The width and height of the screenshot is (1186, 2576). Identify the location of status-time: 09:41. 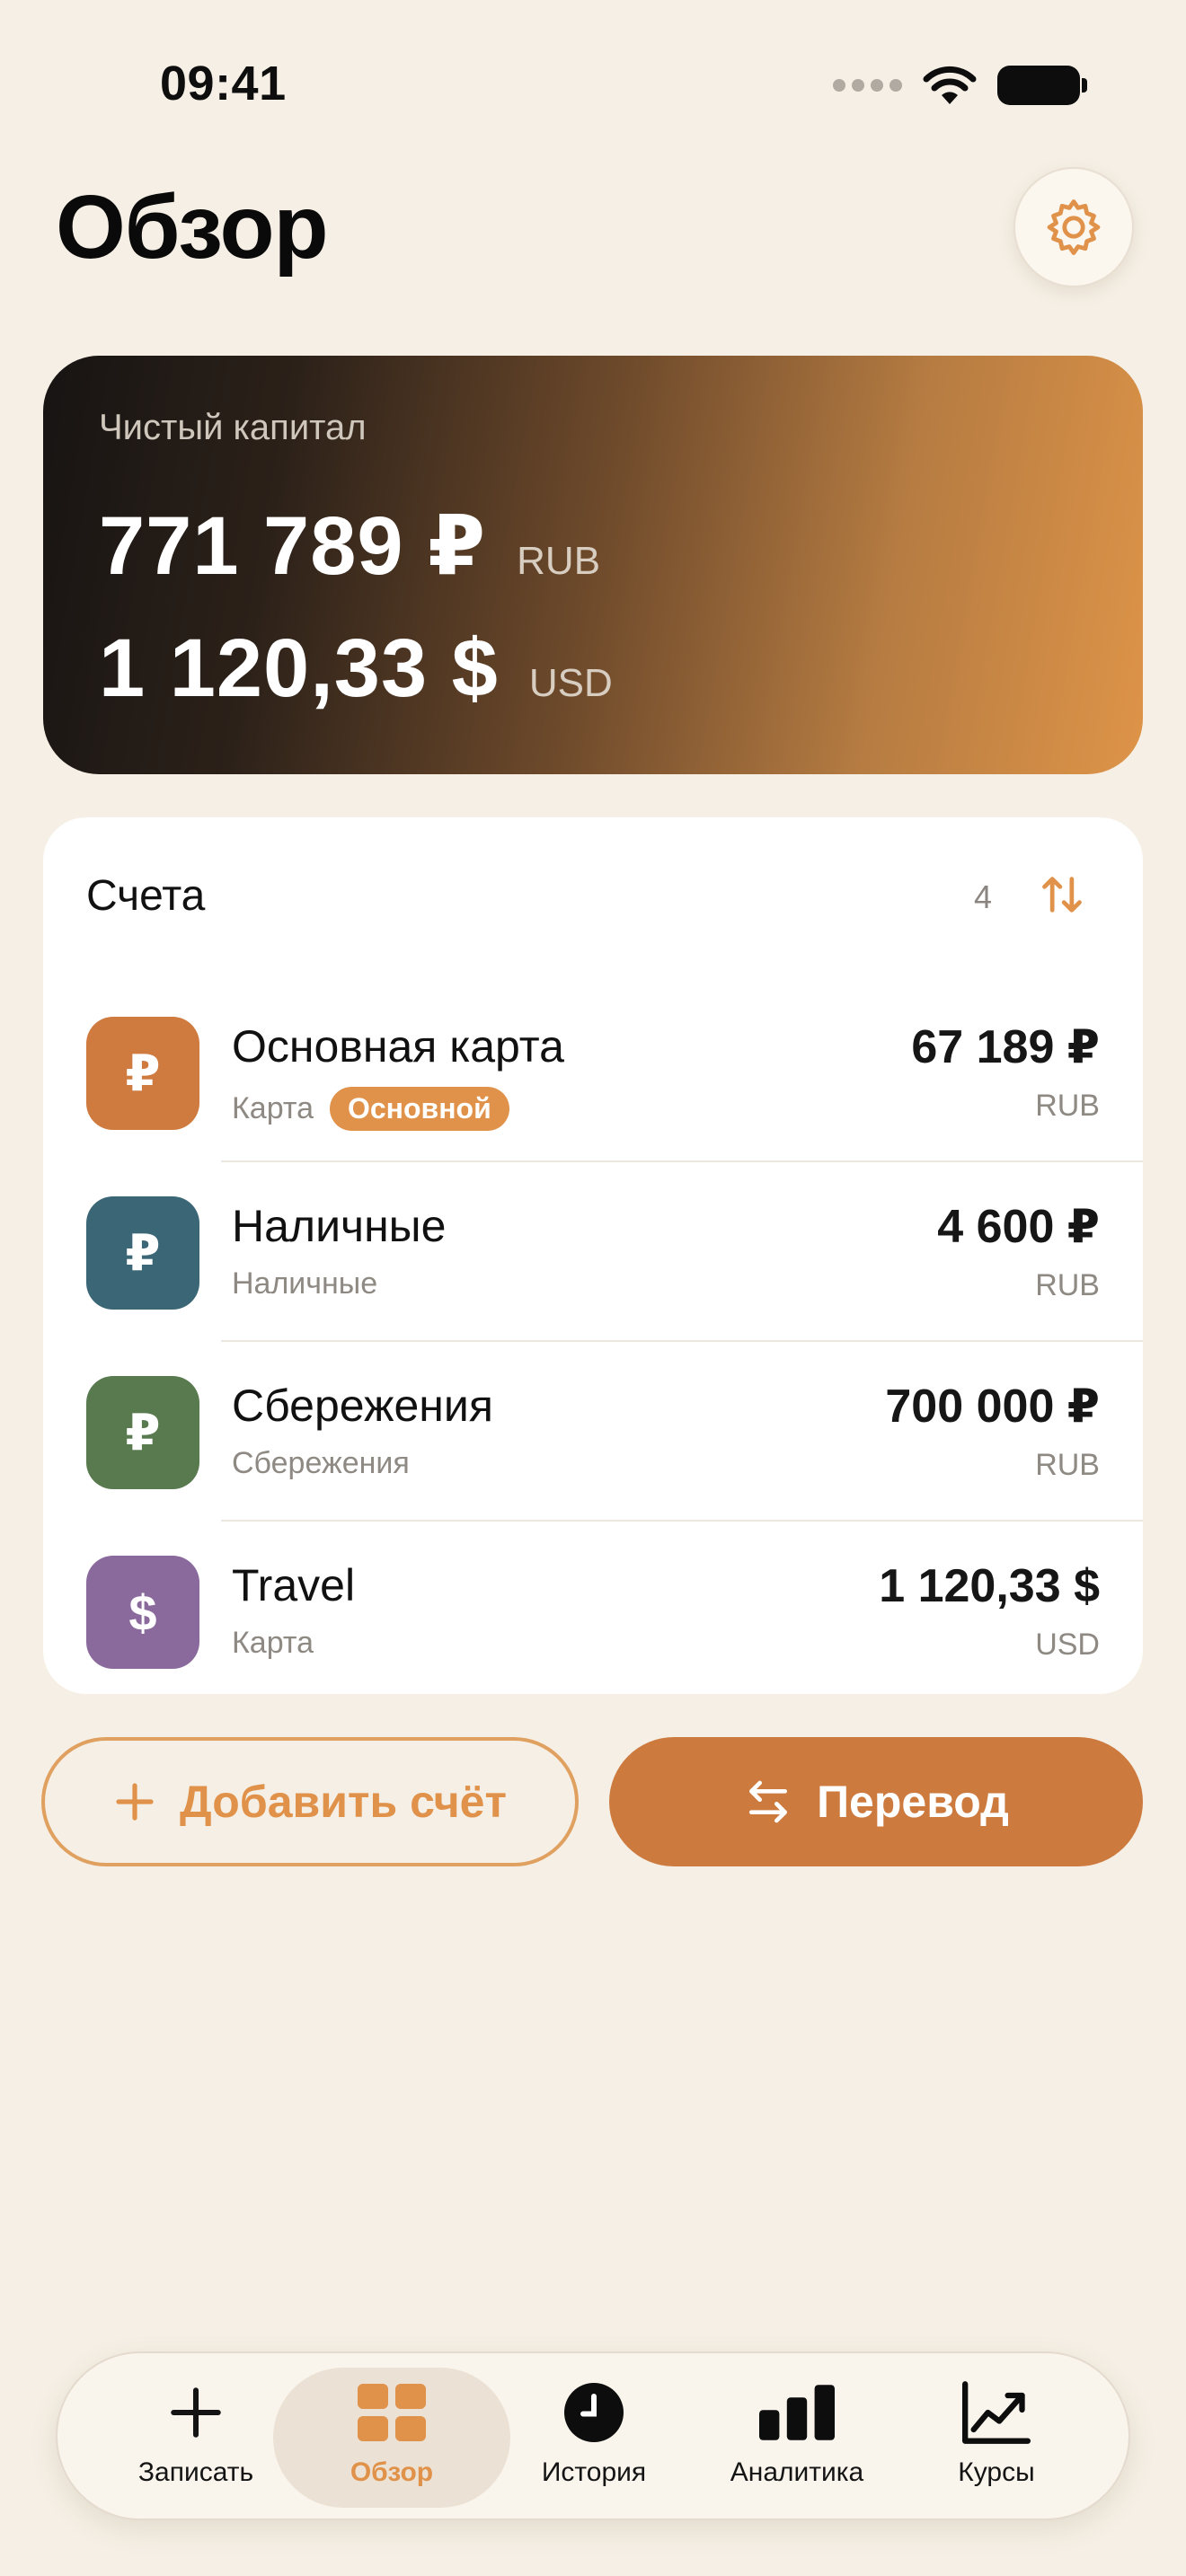
(223, 83).